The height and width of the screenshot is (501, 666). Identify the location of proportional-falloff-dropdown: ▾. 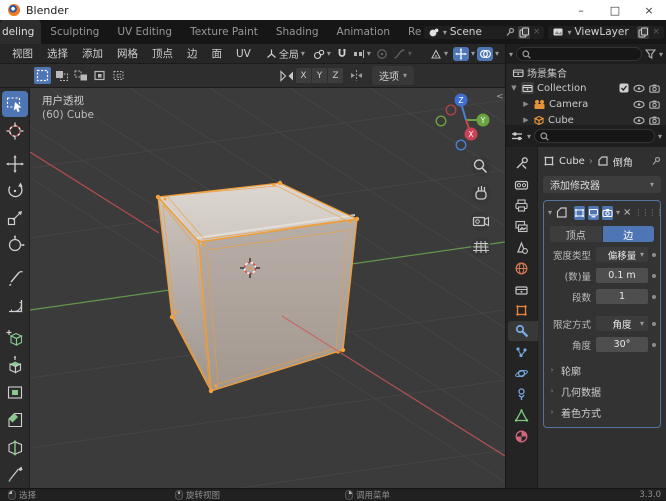
(402, 54).